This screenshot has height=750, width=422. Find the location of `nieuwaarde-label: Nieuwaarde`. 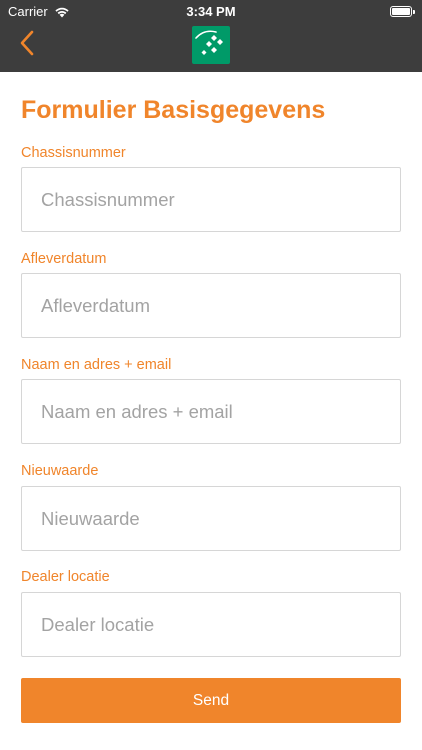

nieuwaarde-label: Nieuwaarde is located at coordinates (60, 471).